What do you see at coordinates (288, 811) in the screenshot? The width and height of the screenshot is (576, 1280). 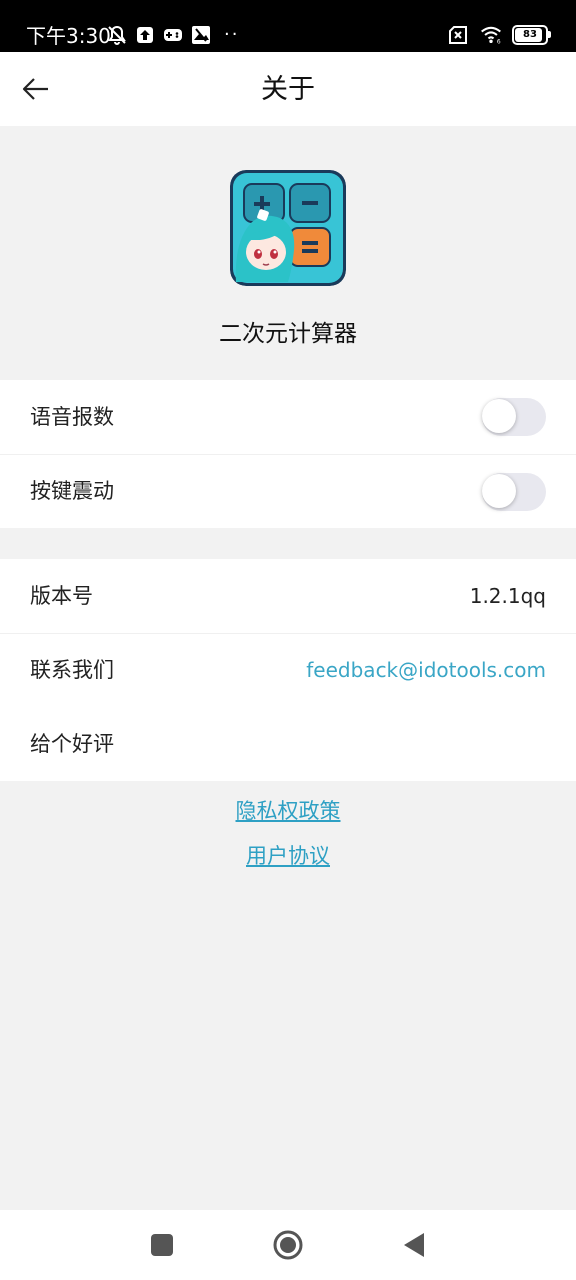 I see `privacy-policy-link: 隐私权政策` at bounding box center [288, 811].